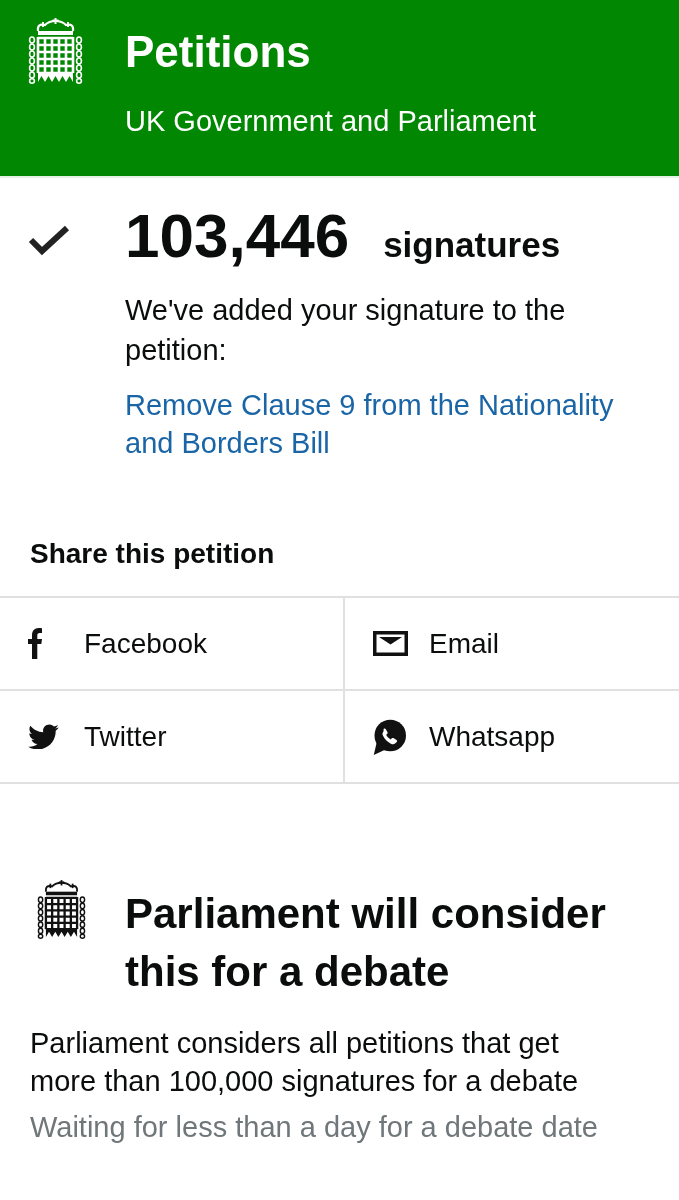  I want to click on debate-status: Waiting for less than a day for a debate date, so click(314, 1127).